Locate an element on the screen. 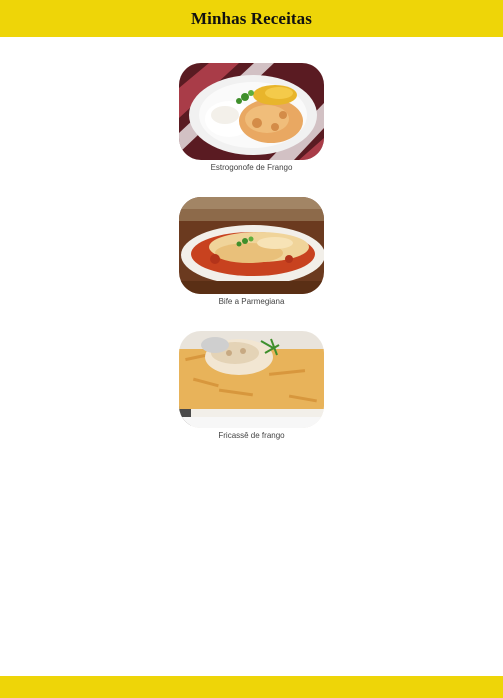 The width and height of the screenshot is (503, 698). recipe-card-fricasse: Fricassê de frango is located at coordinates (251, 385).